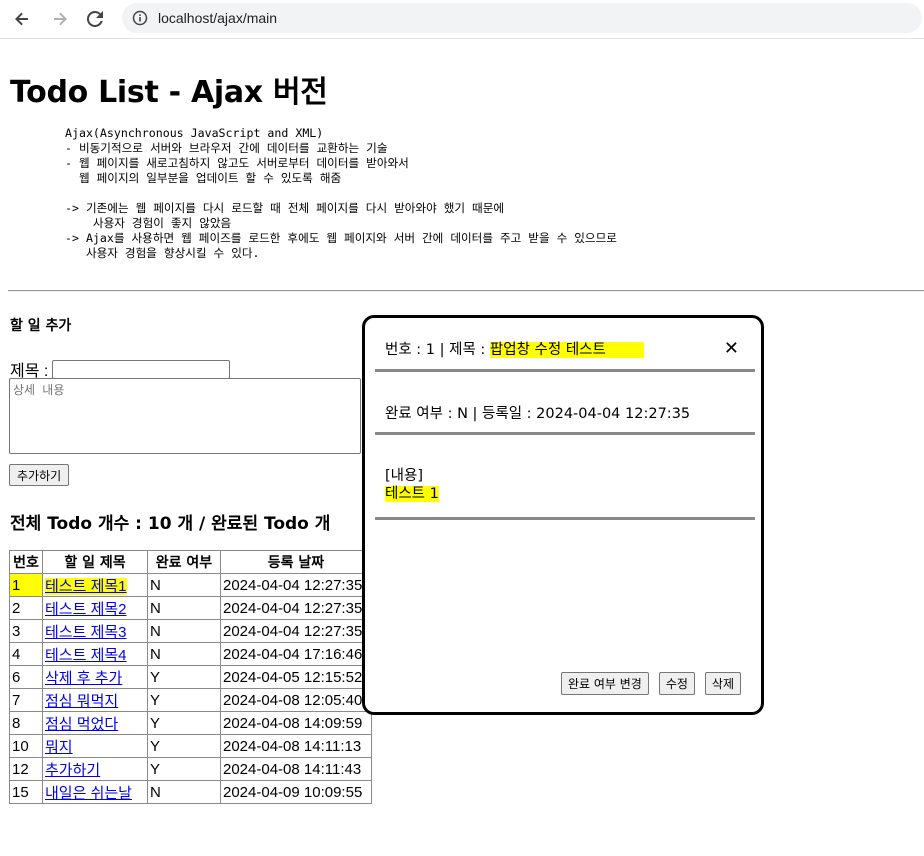 The height and width of the screenshot is (856, 924). What do you see at coordinates (26, 608) in the screenshot?
I see `cell-no: 2` at bounding box center [26, 608].